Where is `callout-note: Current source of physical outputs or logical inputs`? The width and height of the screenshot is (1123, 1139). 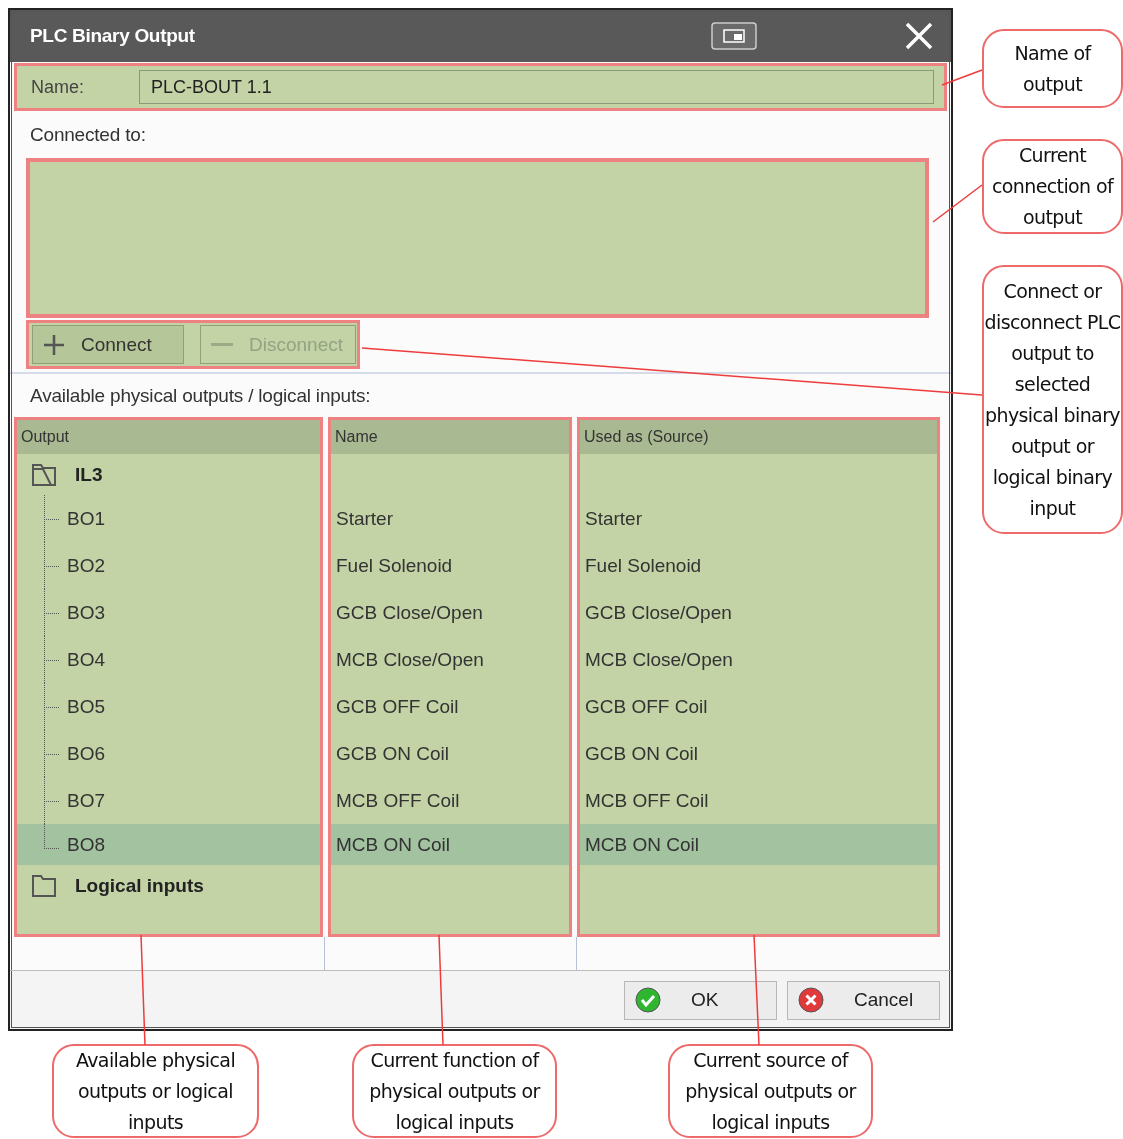 callout-note: Current source of physical outputs or logical inputs is located at coordinates (770, 1091).